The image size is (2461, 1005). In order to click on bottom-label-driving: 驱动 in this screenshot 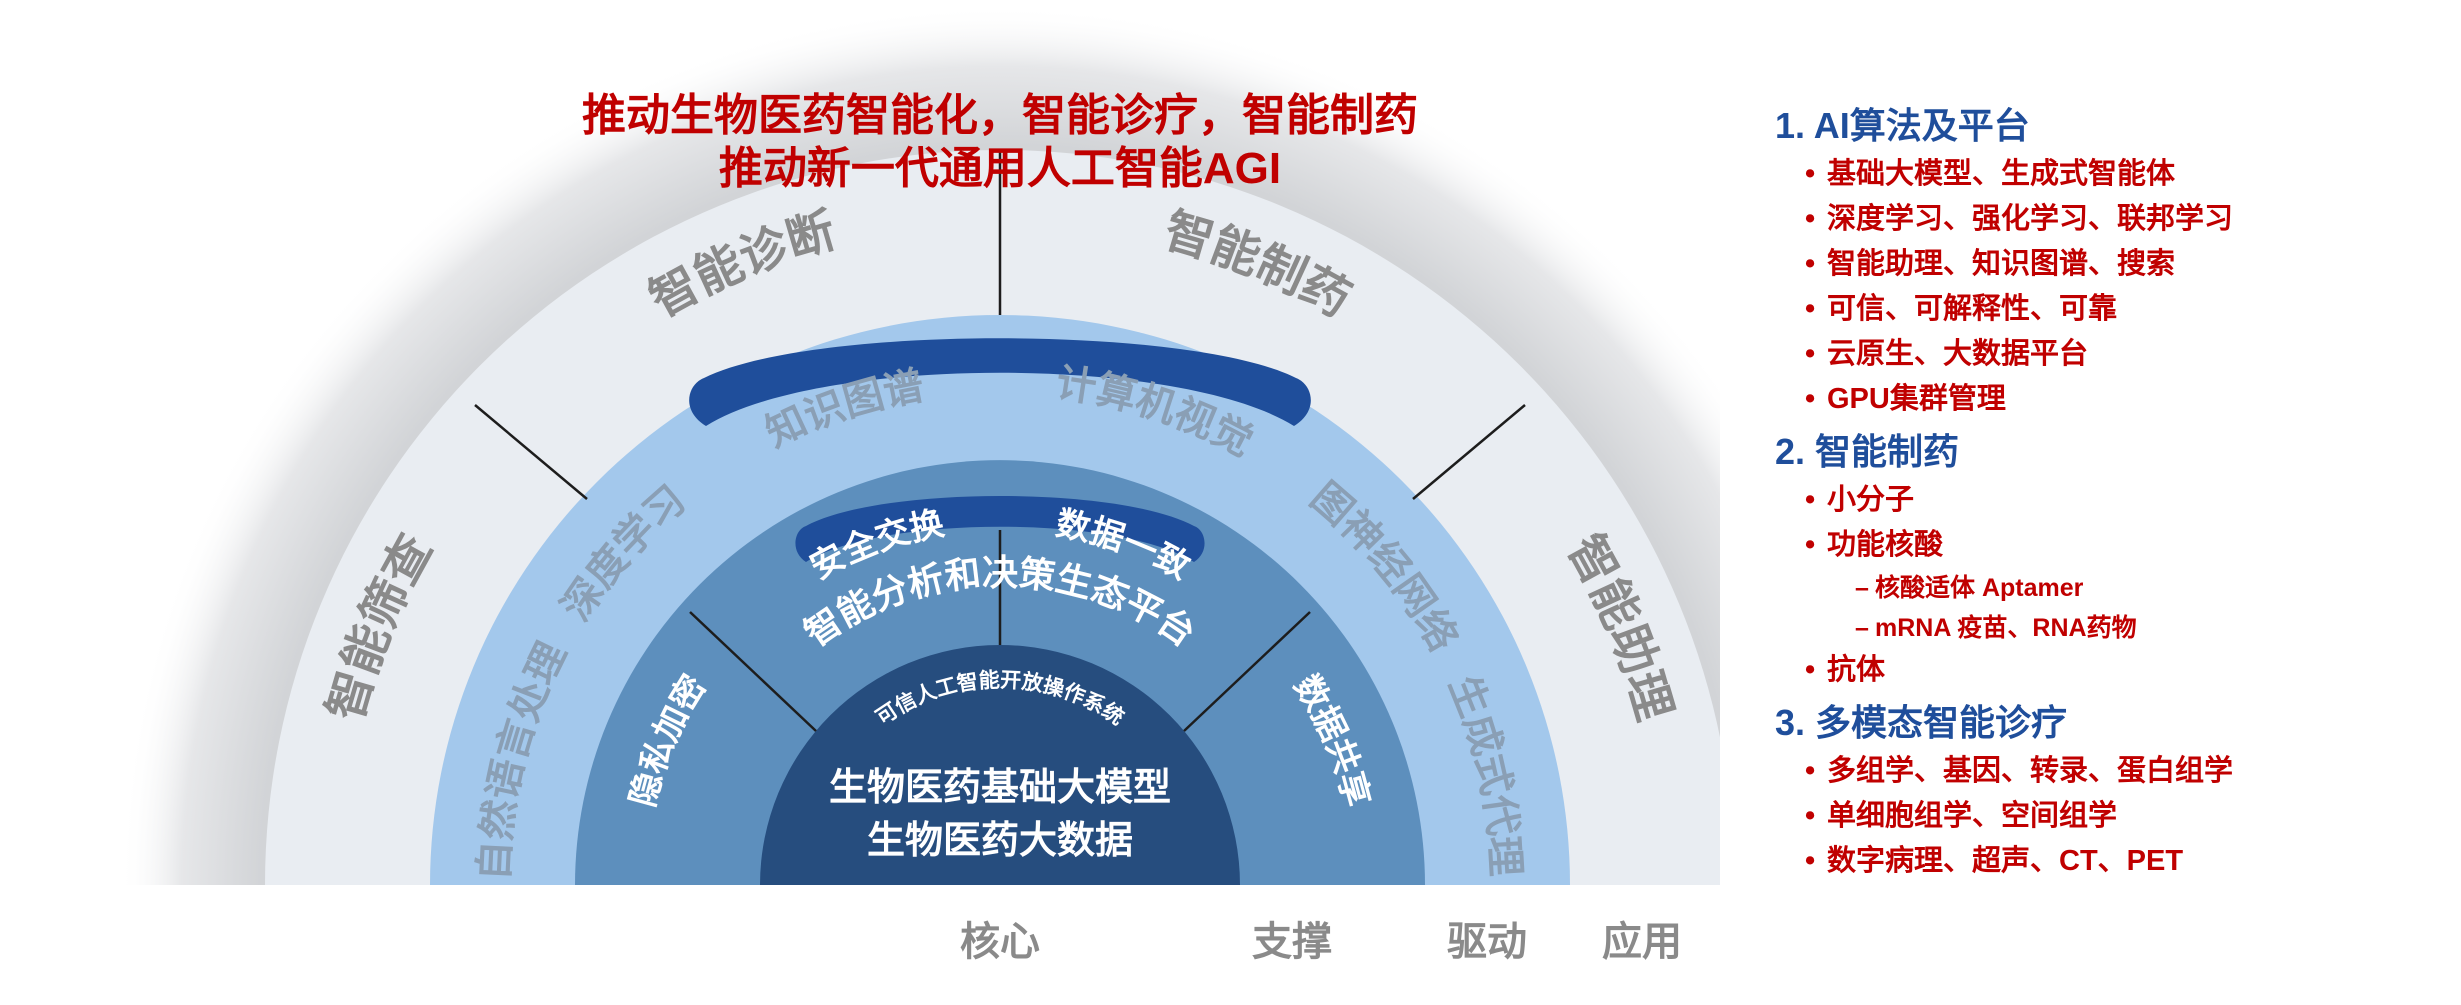, I will do `click(1487, 942)`.